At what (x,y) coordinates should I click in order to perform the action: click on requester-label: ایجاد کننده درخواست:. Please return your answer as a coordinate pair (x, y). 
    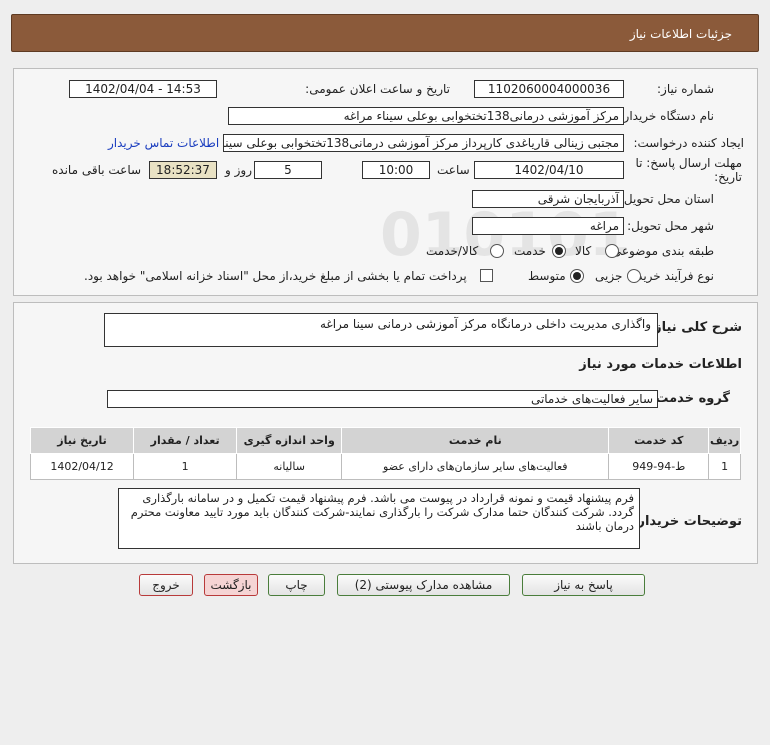
    Looking at the image, I should click on (688, 143).